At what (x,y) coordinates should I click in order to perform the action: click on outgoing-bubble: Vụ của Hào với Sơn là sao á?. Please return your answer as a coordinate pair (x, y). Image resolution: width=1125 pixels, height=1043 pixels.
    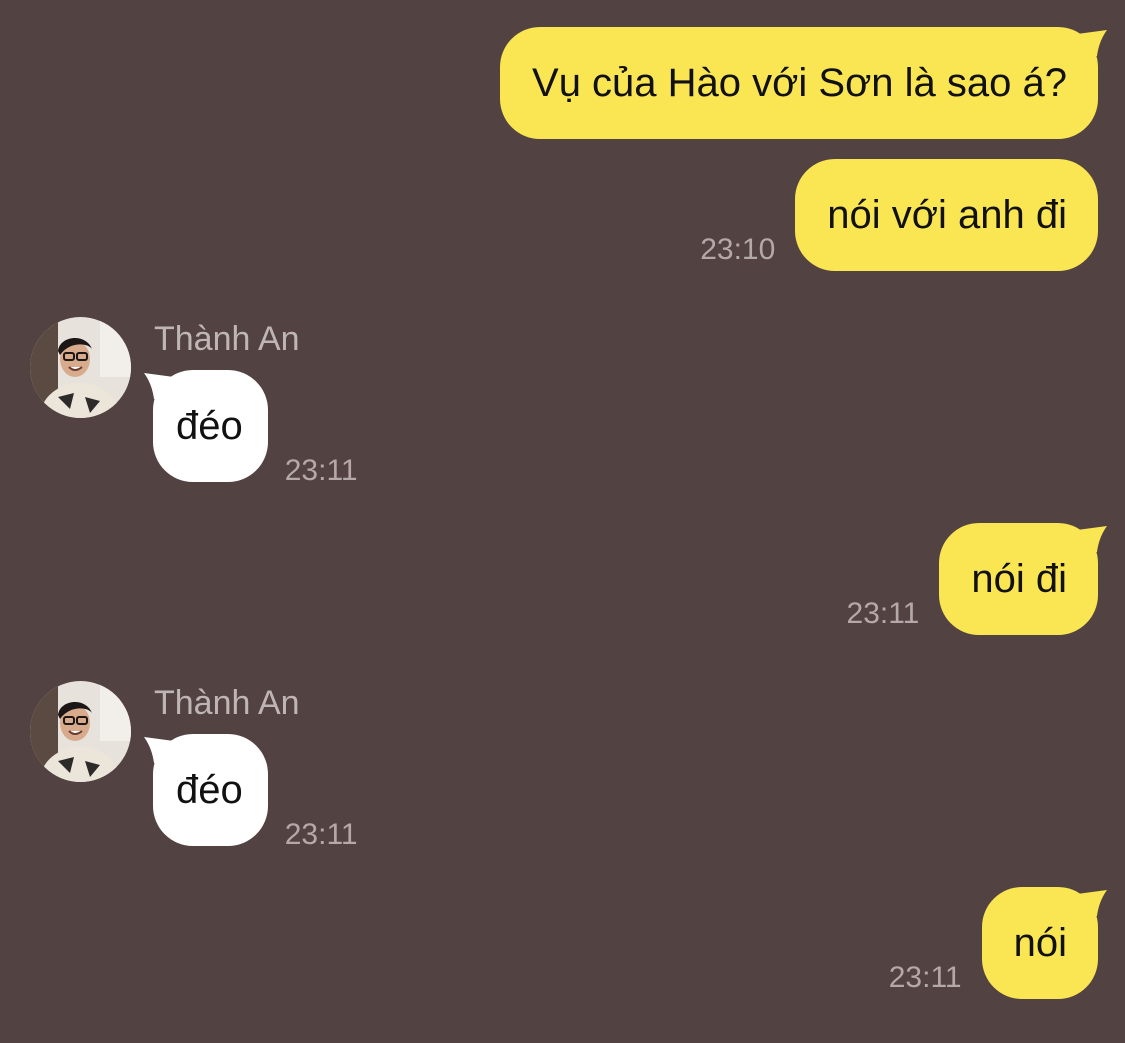
    Looking at the image, I should click on (803, 83).